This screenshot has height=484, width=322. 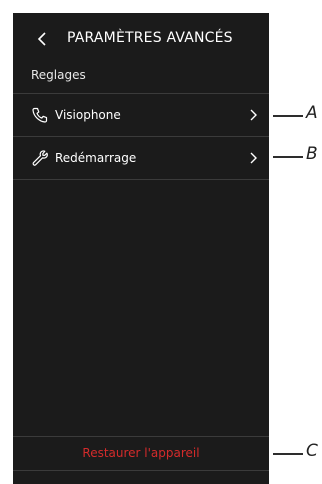 What do you see at coordinates (312, 451) in the screenshot?
I see `callout-c: C` at bounding box center [312, 451].